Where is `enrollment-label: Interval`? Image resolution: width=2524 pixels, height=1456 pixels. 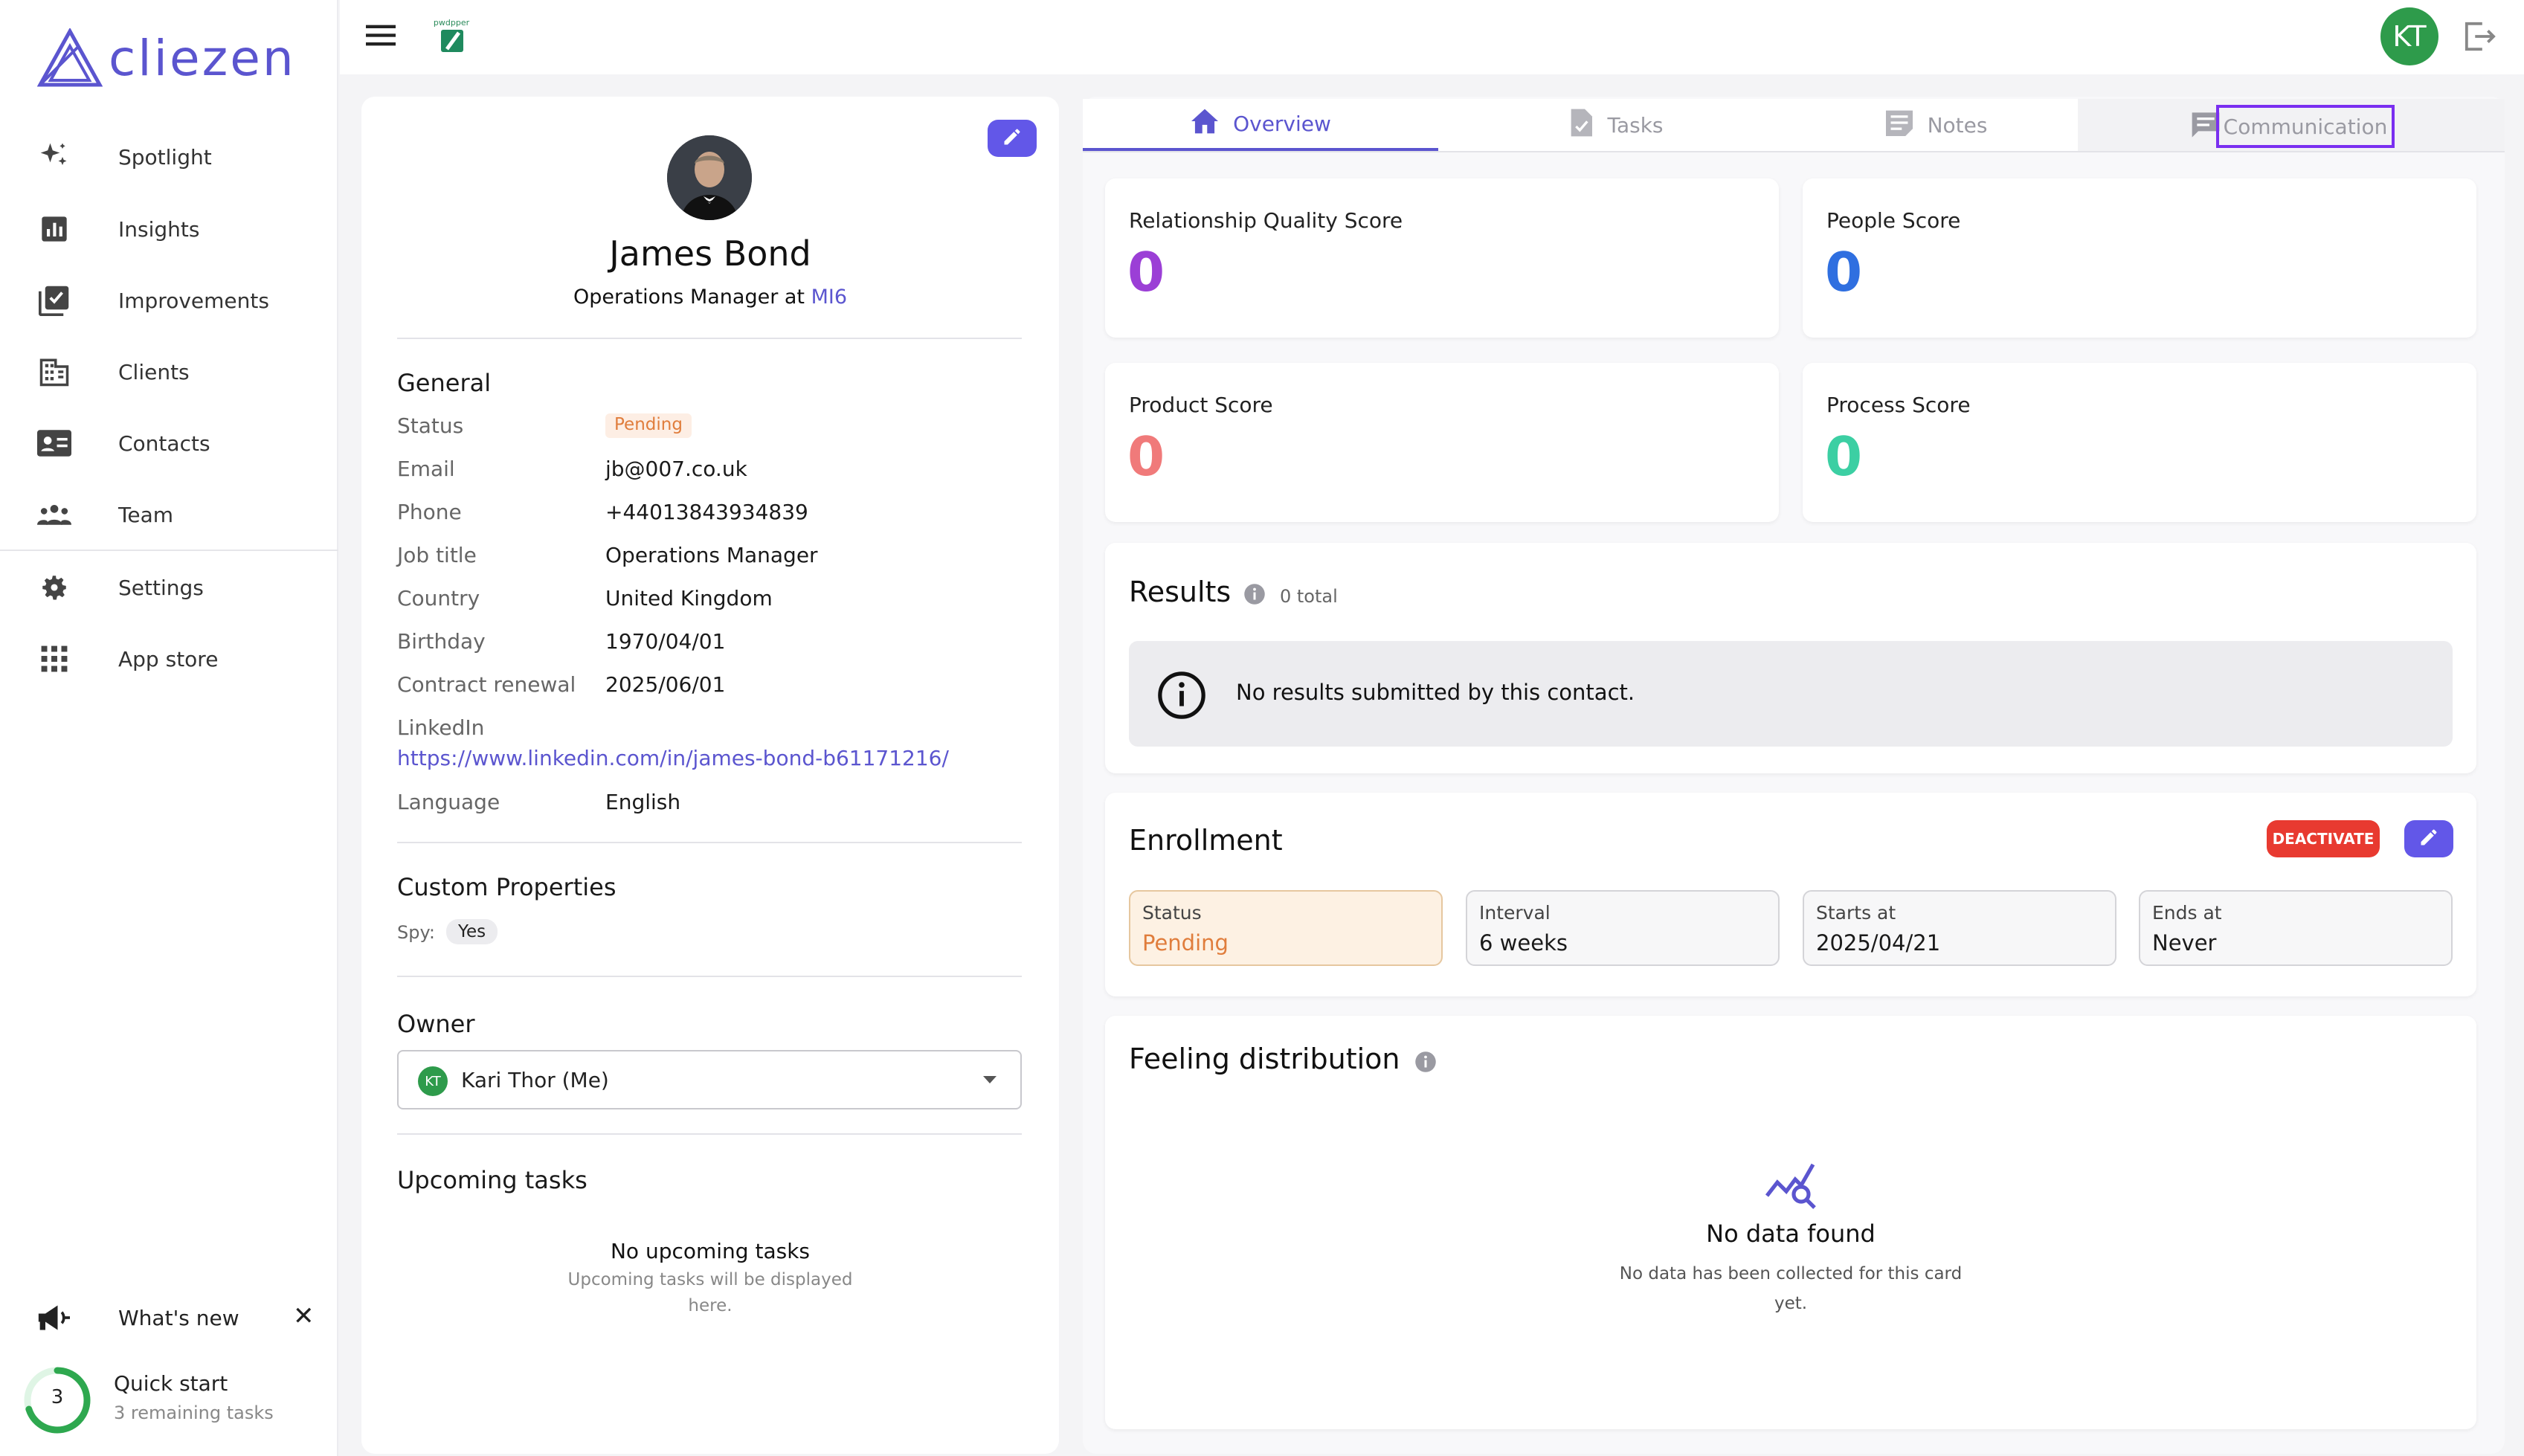 enrollment-label: Interval is located at coordinates (1515, 913).